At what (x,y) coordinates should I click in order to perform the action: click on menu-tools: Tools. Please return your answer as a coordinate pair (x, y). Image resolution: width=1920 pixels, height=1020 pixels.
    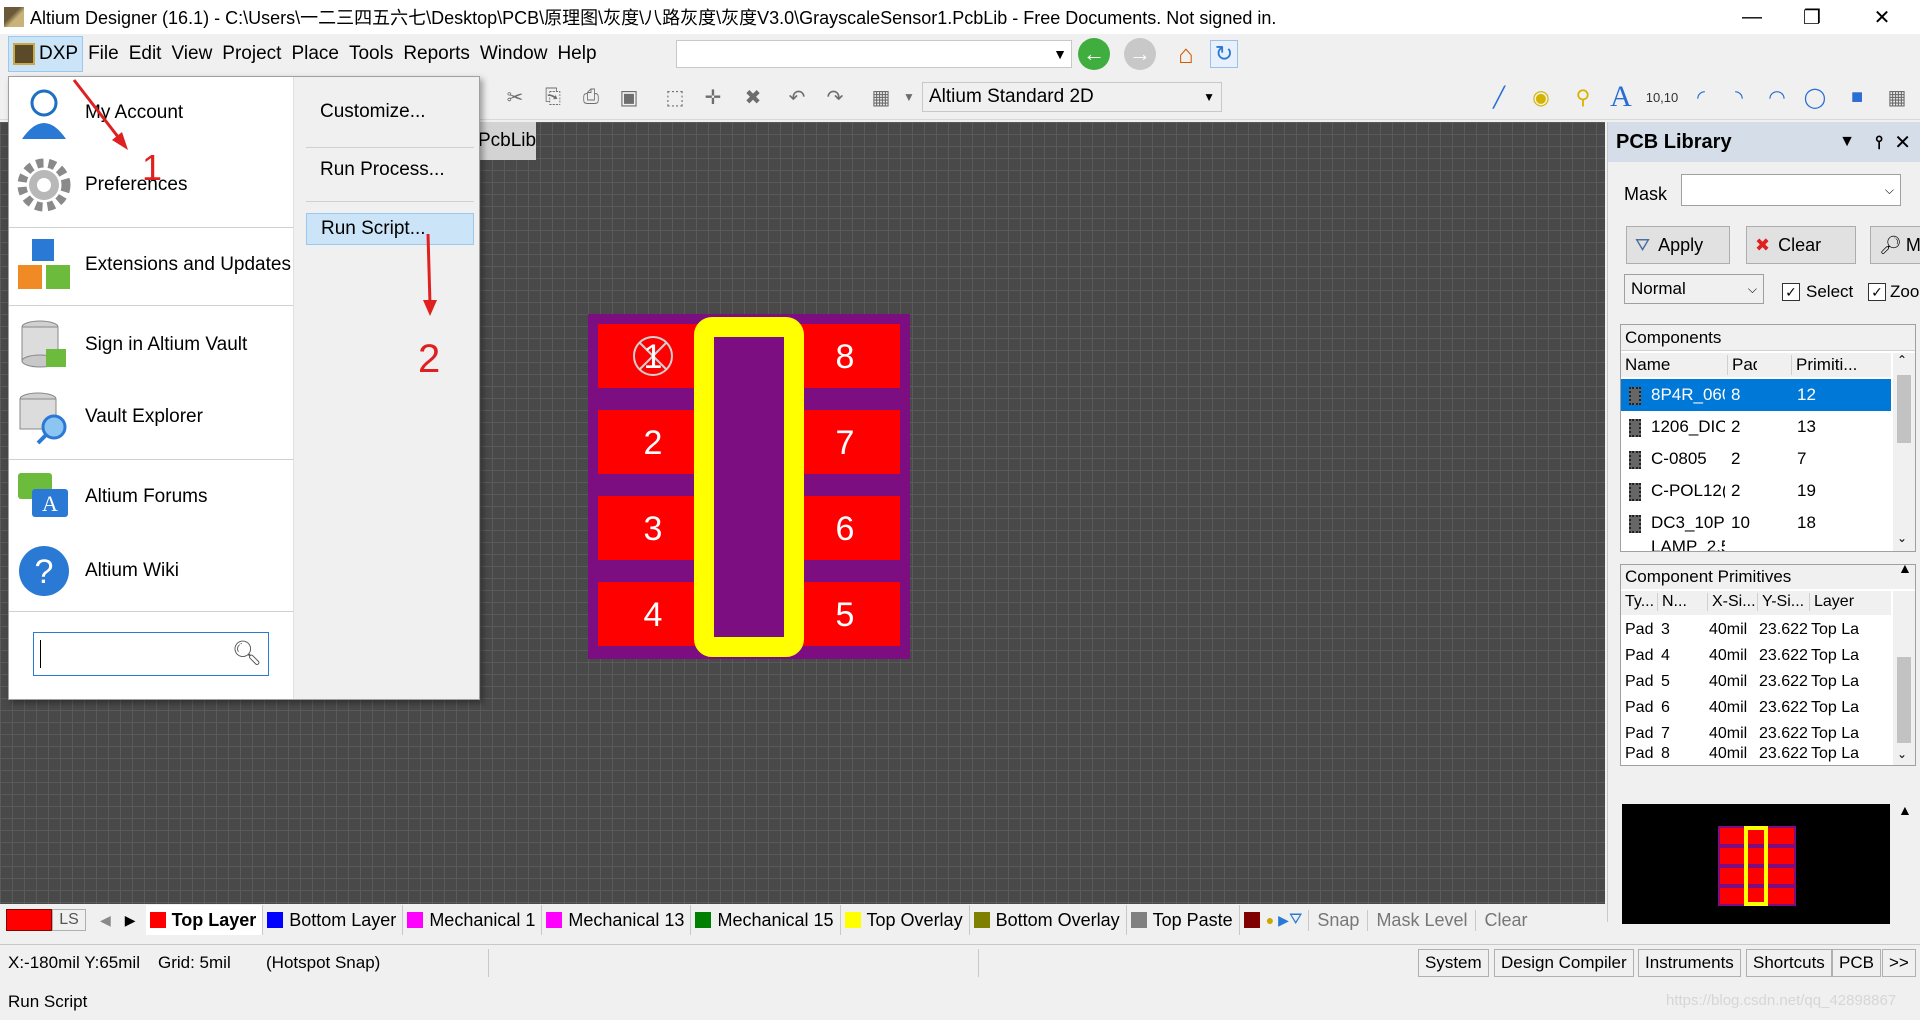
    Looking at the image, I should click on (371, 54).